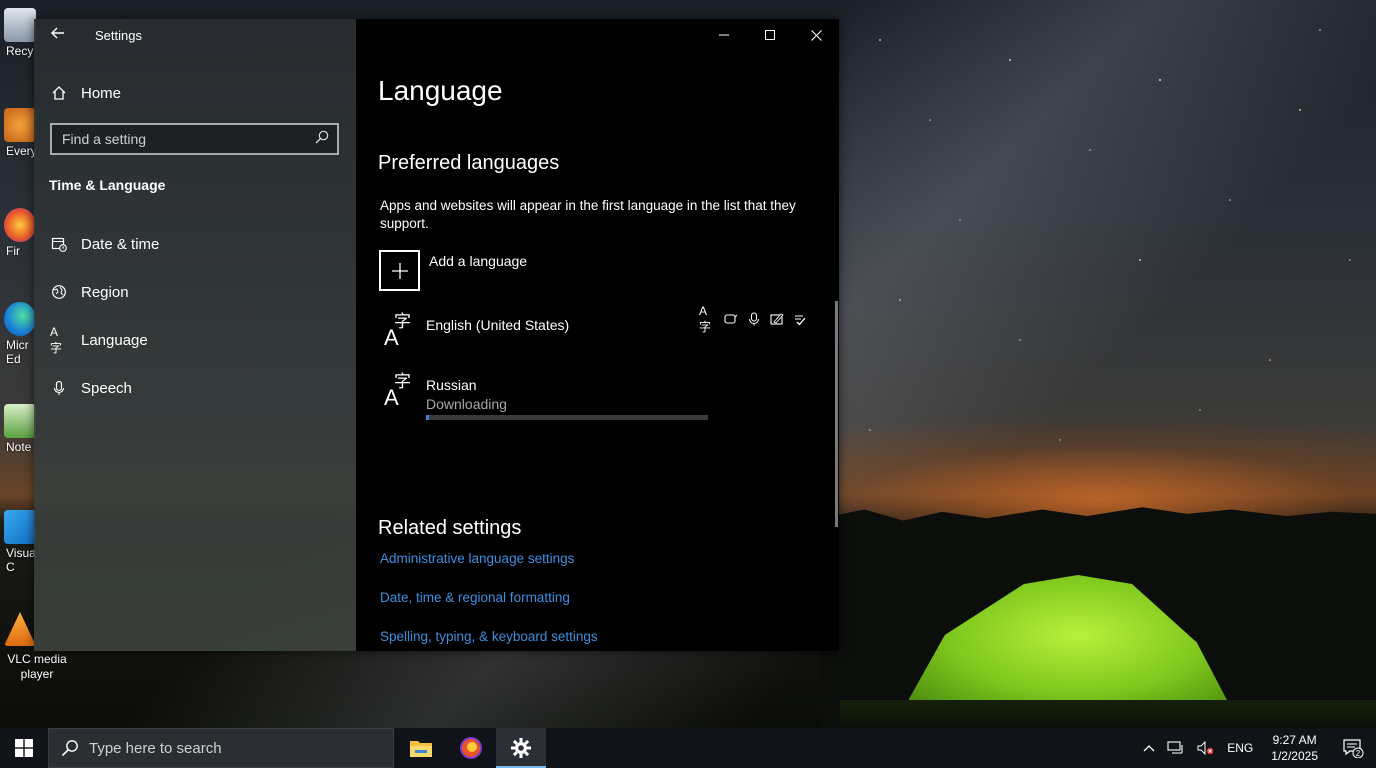  I want to click on windows-logo-icon, so click(24, 748).